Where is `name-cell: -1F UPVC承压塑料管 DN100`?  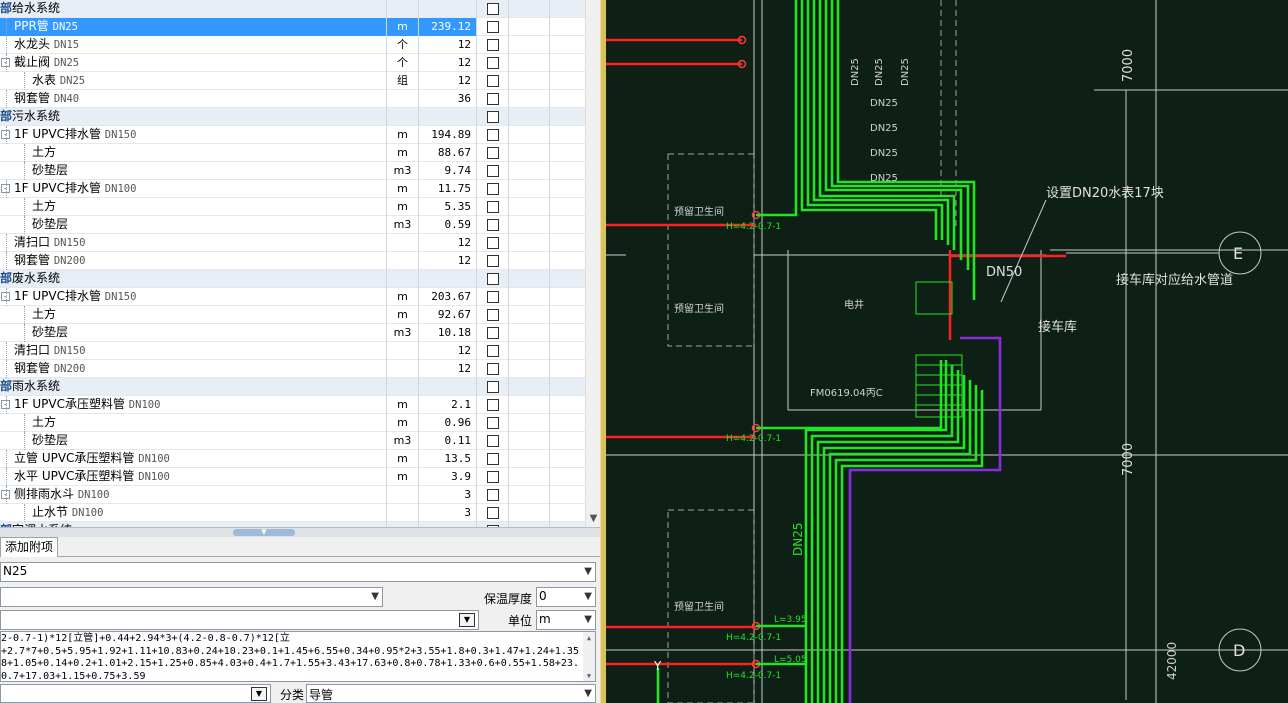 name-cell: -1F UPVC承压塑料管 DN100 is located at coordinates (193, 405).